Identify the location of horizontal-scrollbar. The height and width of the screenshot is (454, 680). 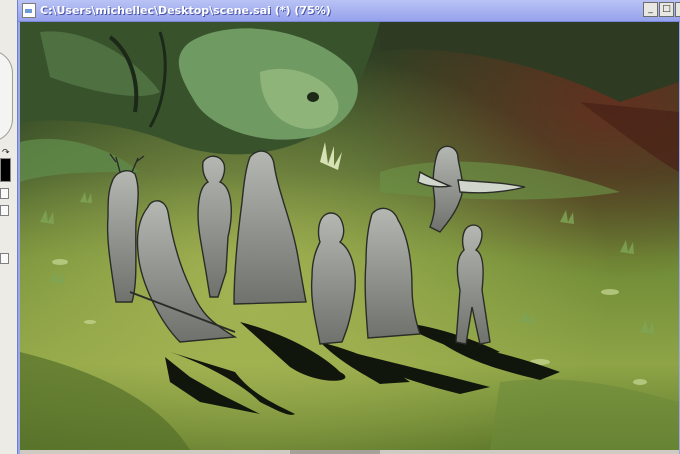
(349, 452).